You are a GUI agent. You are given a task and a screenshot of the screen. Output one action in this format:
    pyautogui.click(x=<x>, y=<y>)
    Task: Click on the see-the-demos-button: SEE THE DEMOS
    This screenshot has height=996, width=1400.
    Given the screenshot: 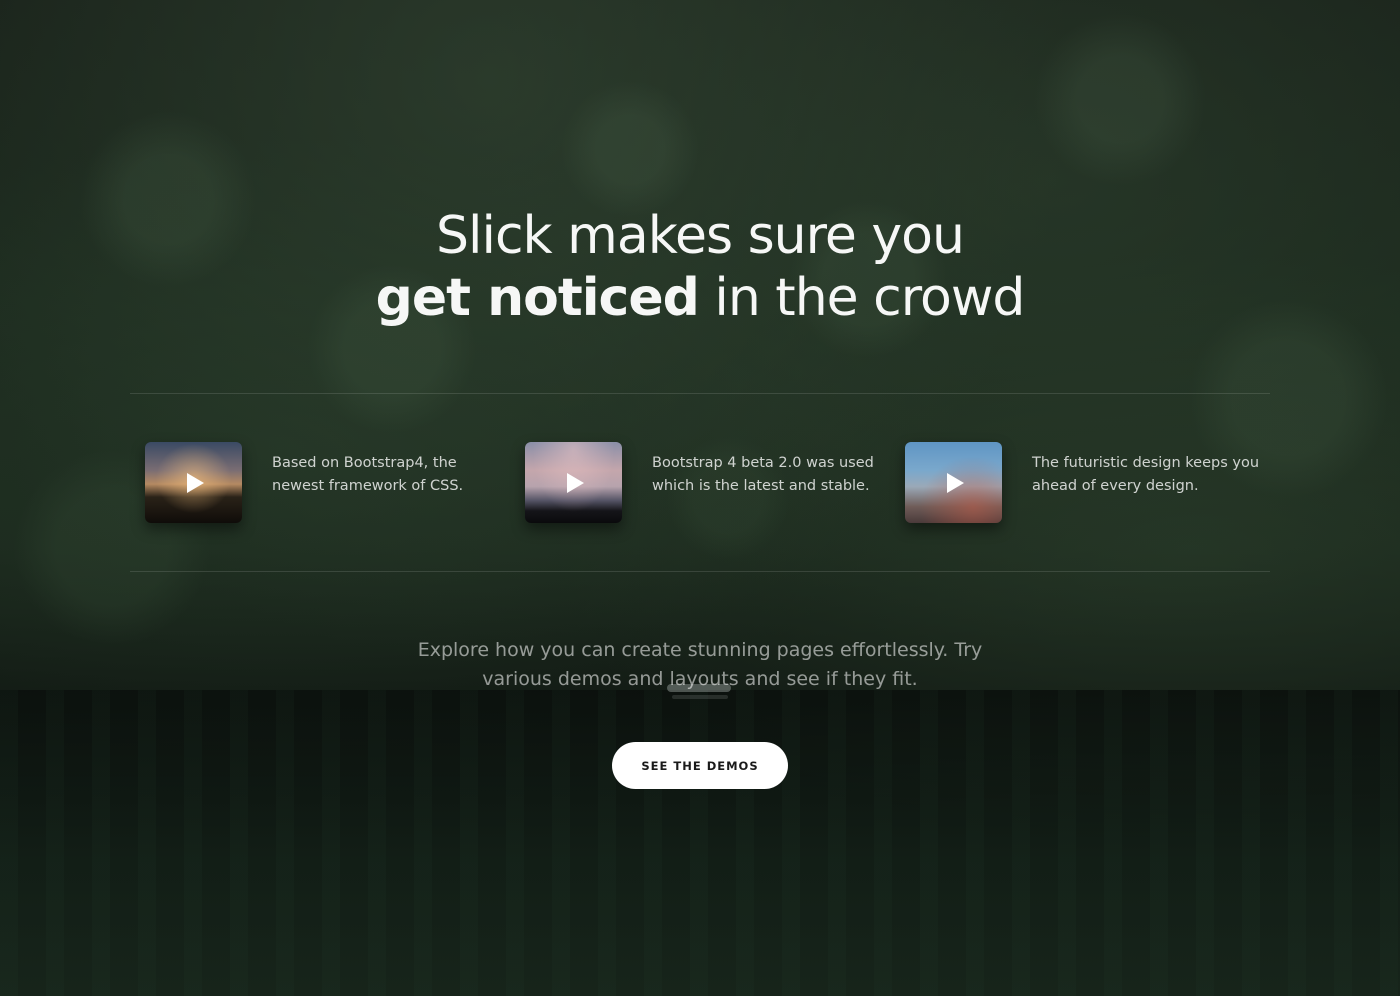 What is the action you would take?
    pyautogui.click(x=700, y=765)
    